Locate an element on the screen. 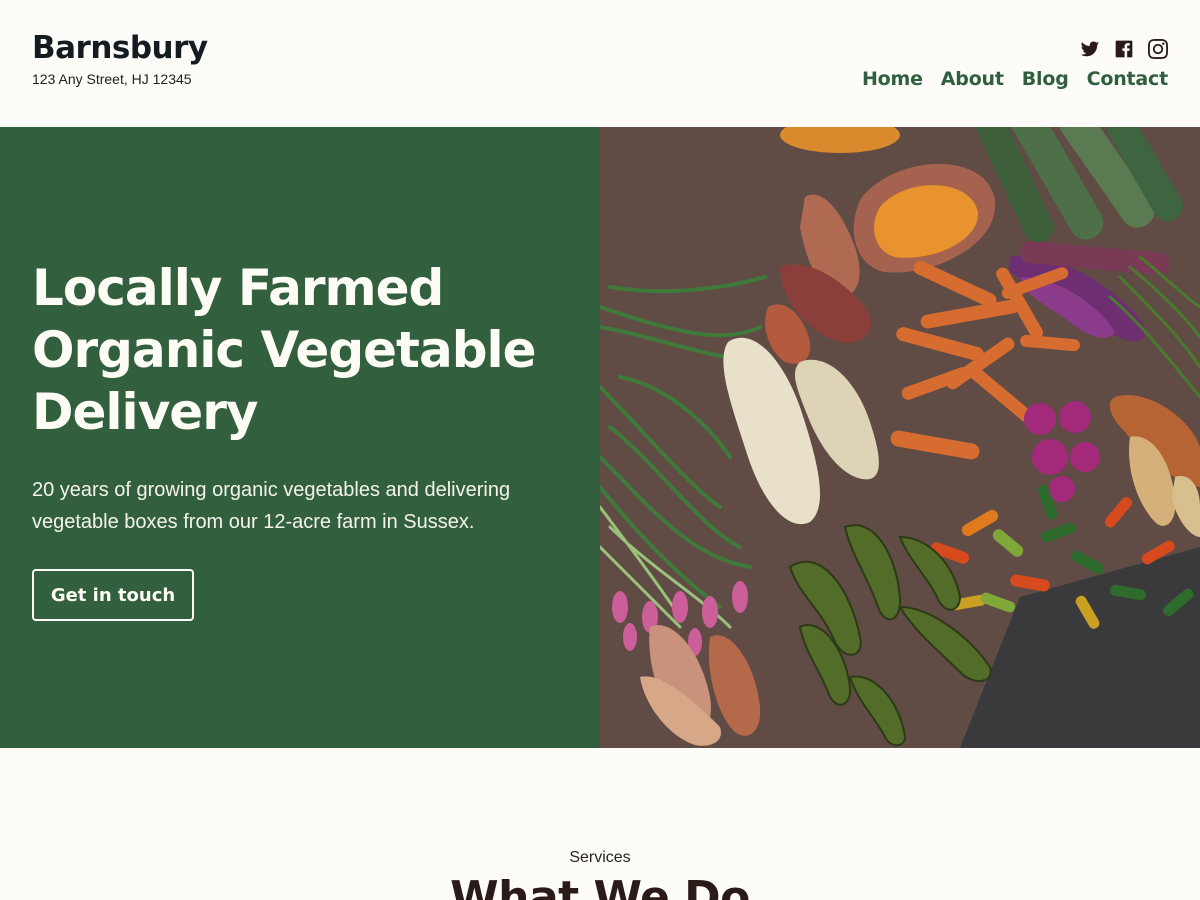 The height and width of the screenshot is (900, 1200). social-links is located at coordinates (1124, 49).